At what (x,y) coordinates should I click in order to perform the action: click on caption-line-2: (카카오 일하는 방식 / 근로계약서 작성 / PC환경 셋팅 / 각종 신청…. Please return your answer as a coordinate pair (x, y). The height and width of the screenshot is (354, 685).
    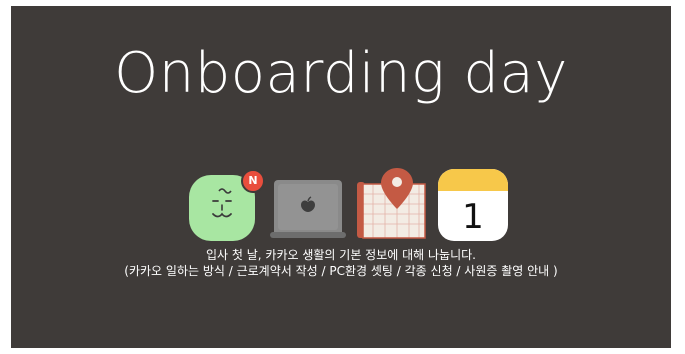
    Looking at the image, I should click on (341, 271).